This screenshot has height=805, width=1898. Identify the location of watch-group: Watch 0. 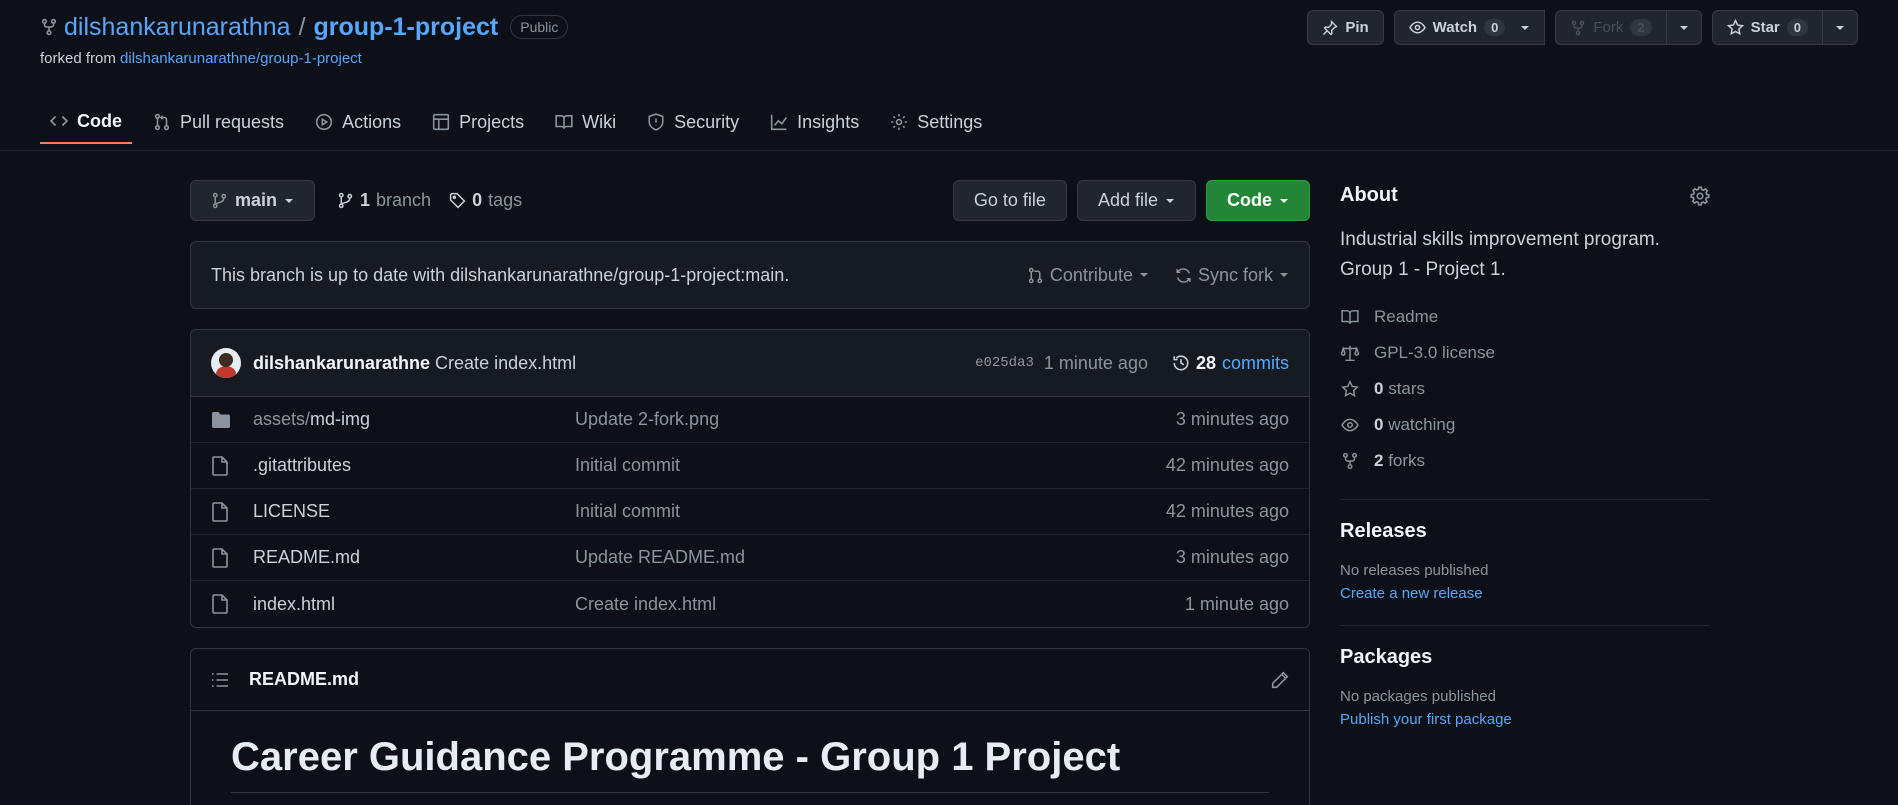
(1469, 27).